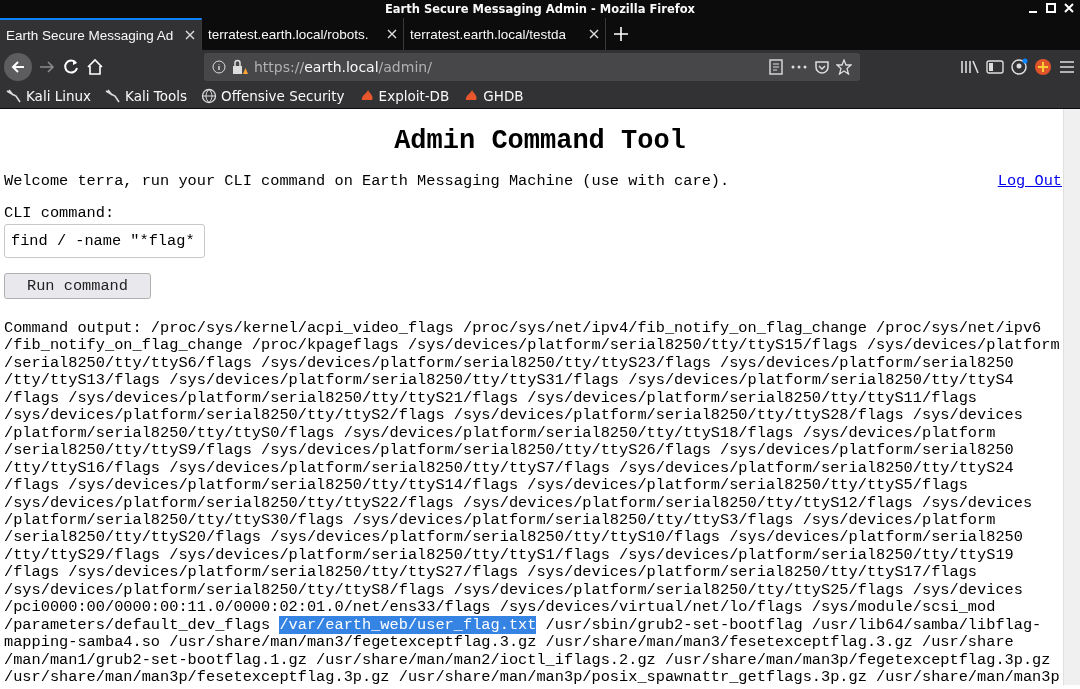 This screenshot has width=1080, height=689. Describe the element at coordinates (49, 96) in the screenshot. I see `bookmark-link: Kali Linux` at that location.